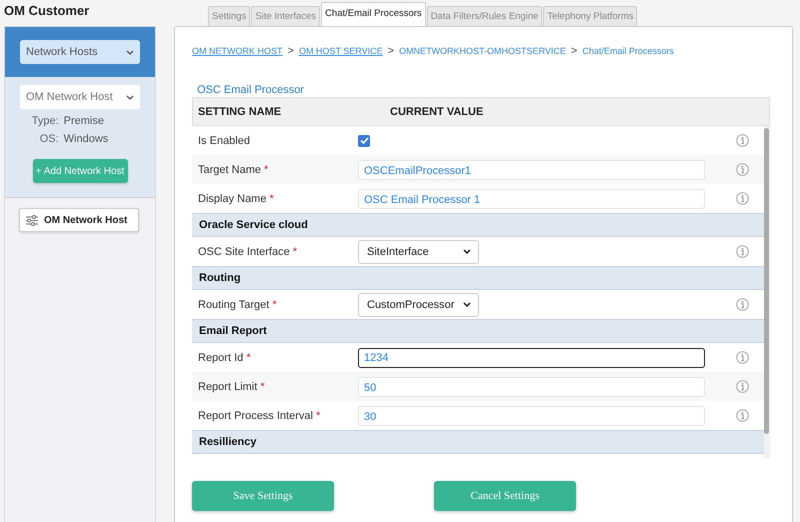 The height and width of the screenshot is (522, 800). What do you see at coordinates (32, 220) in the screenshot?
I see `sliders-icon` at bounding box center [32, 220].